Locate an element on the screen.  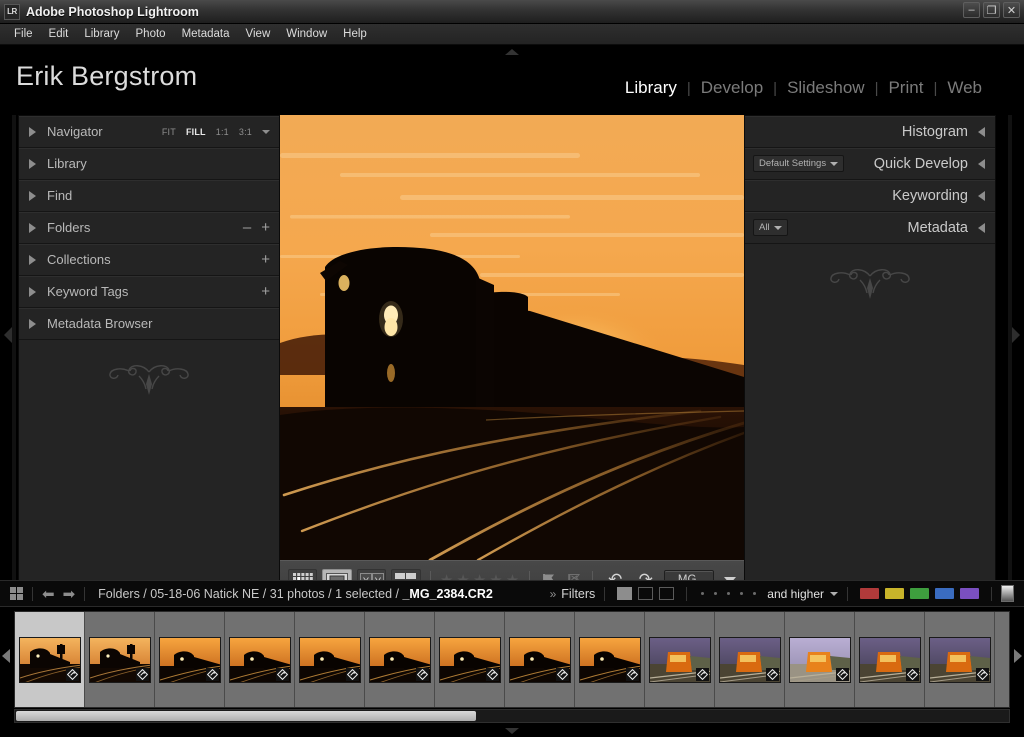
back-arrow-icon: ⬅ is located at coordinates (48, 594).